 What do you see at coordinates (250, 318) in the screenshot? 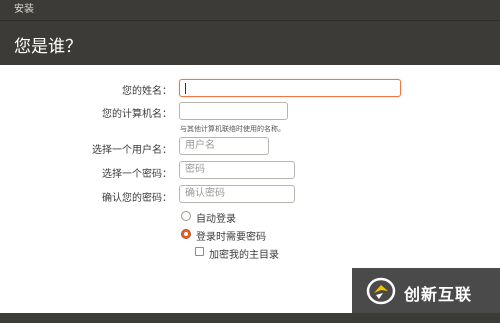
I see `bottom-bar` at bounding box center [250, 318].